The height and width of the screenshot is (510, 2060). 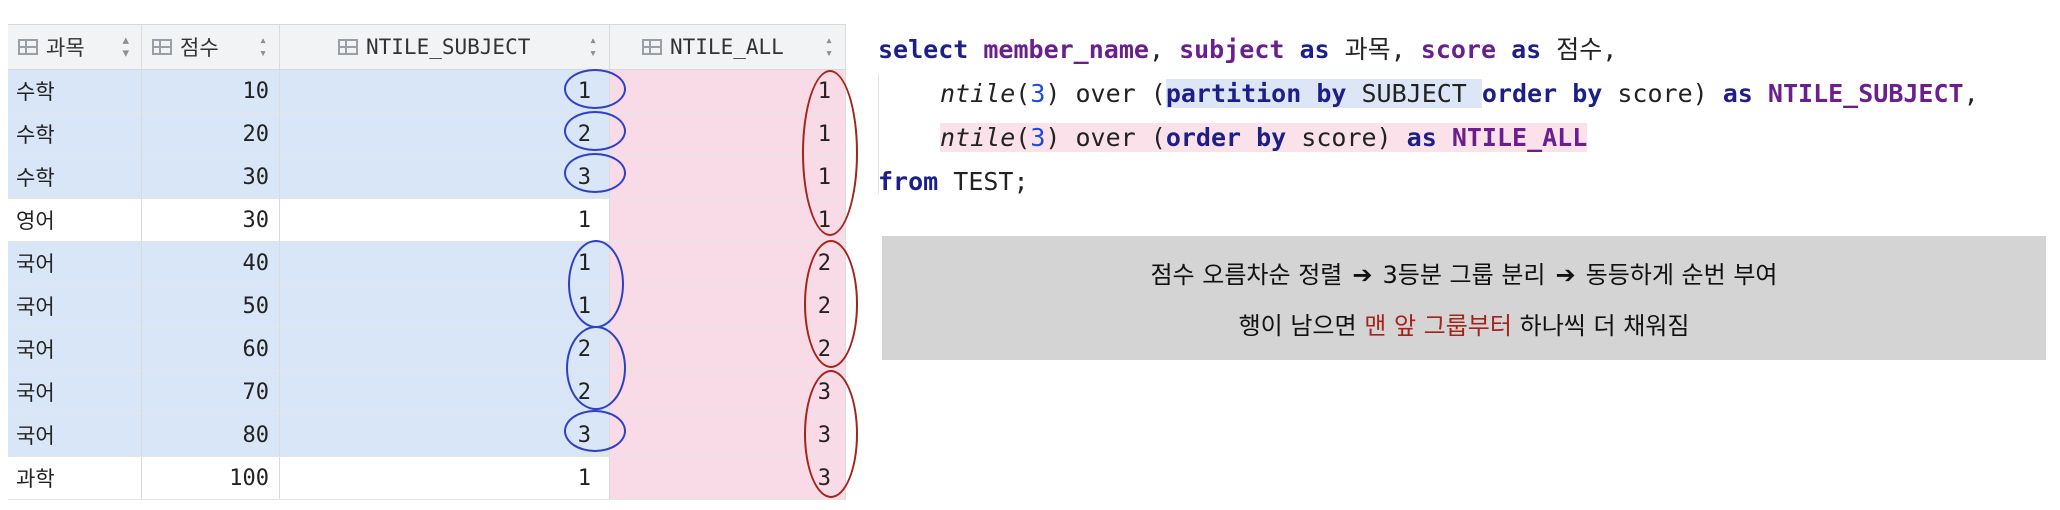 What do you see at coordinates (1464, 275) in the screenshot?
I see `note-step: 3등분 그룹 분리` at bounding box center [1464, 275].